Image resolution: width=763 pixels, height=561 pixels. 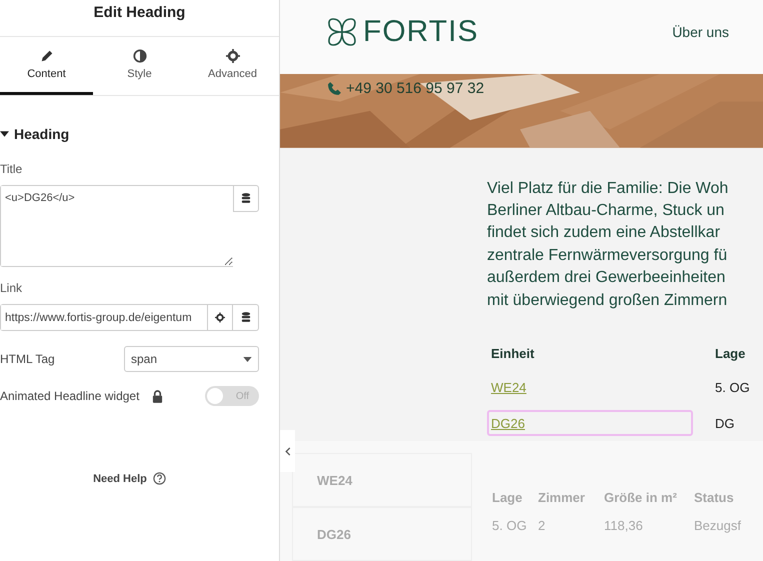 What do you see at coordinates (562, 497) in the screenshot?
I see `column-header: Zimmer` at bounding box center [562, 497].